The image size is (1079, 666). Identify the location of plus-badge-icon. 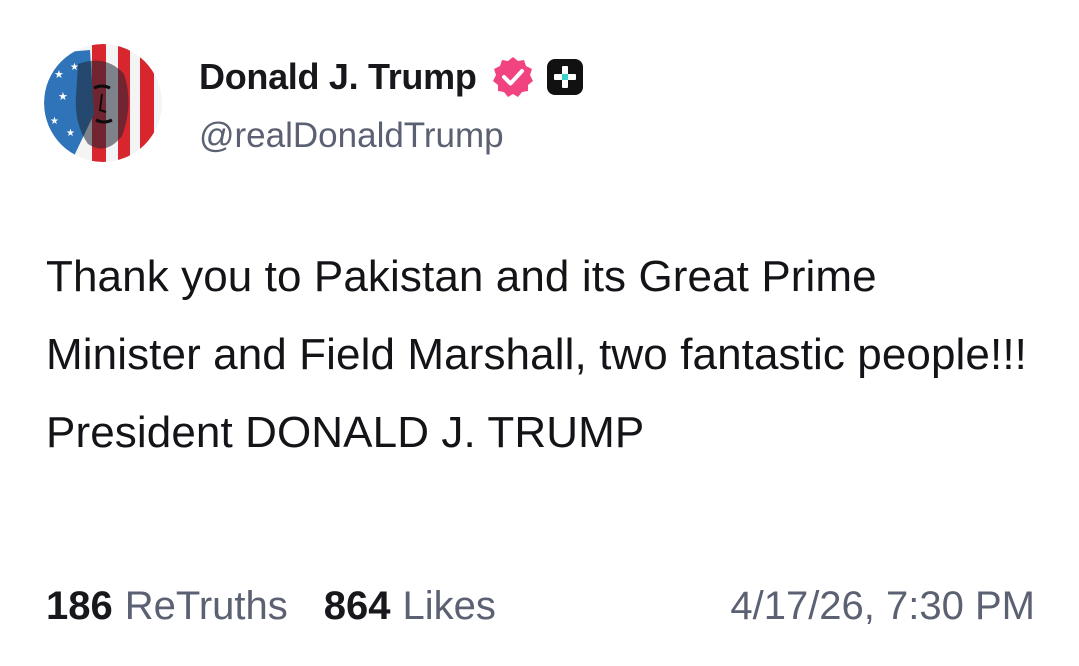
(565, 77).